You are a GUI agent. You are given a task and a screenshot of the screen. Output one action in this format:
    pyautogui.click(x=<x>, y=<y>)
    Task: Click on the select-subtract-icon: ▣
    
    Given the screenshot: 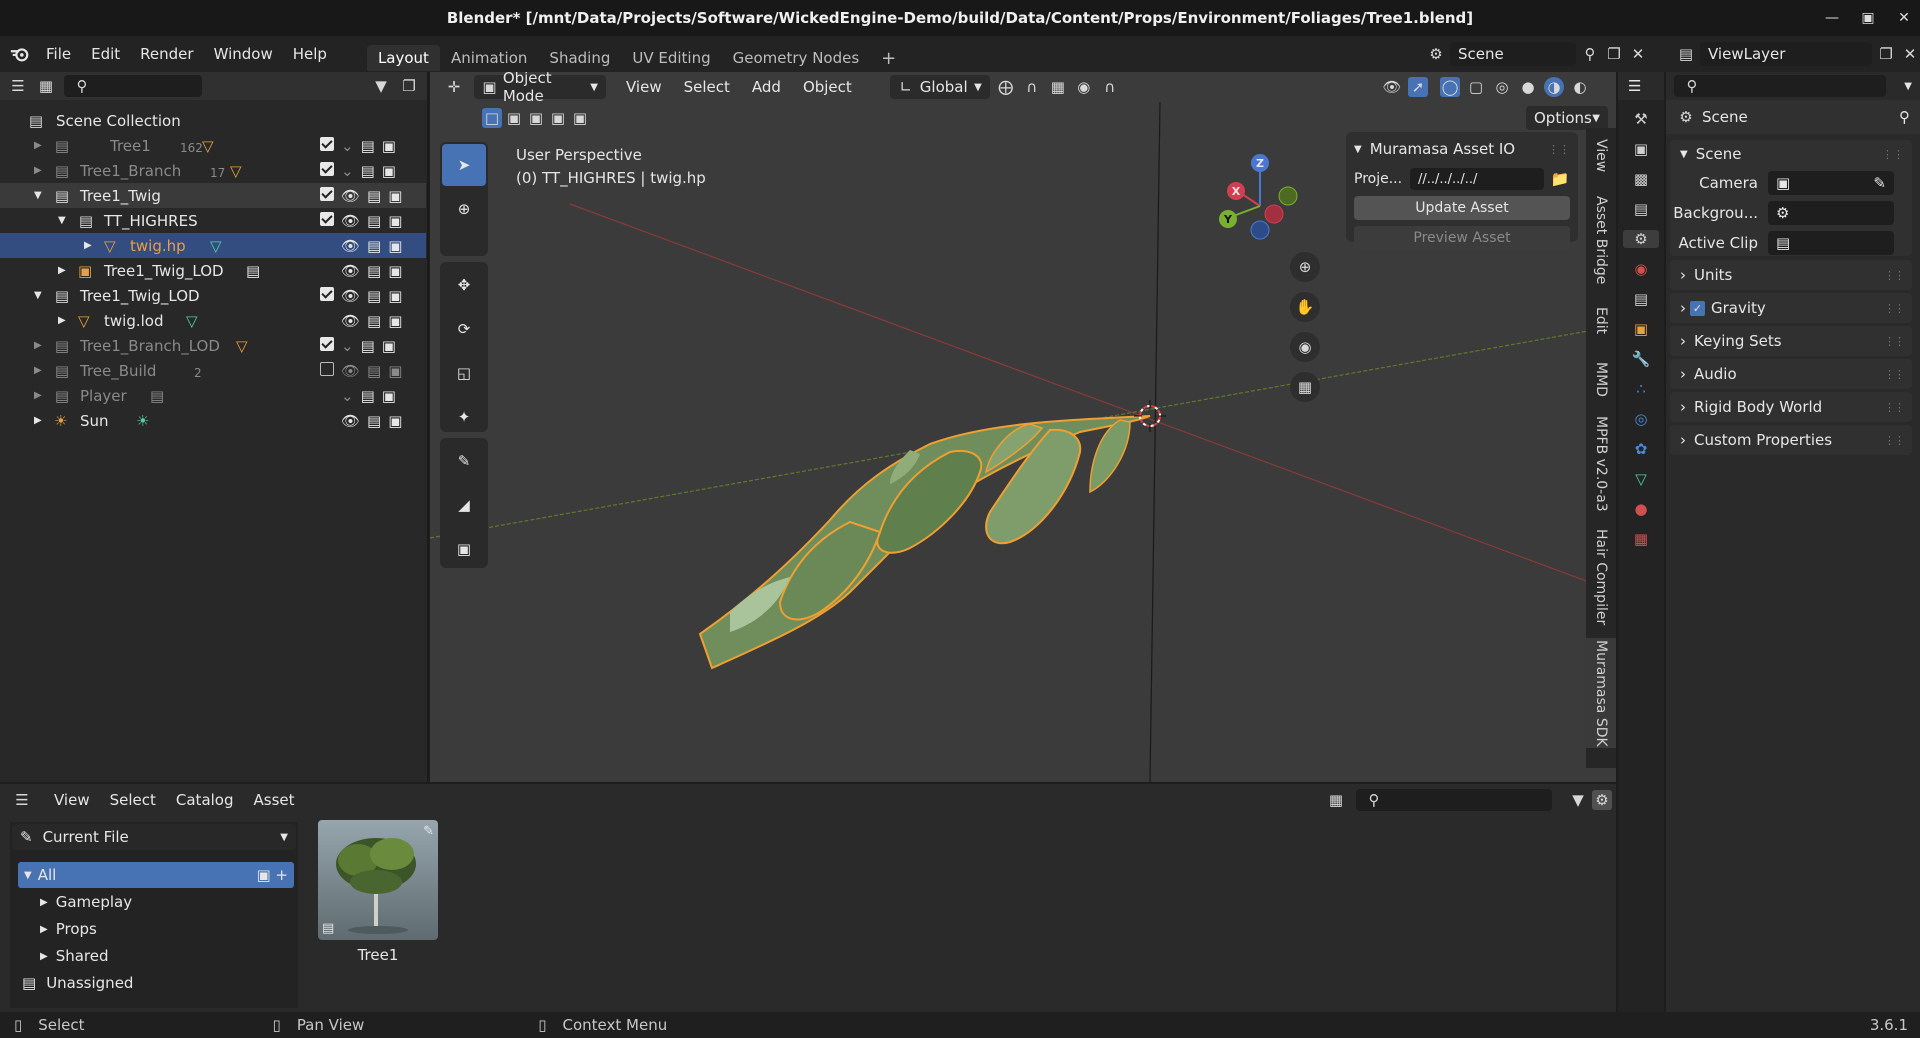 What is the action you would take?
    pyautogui.click(x=536, y=118)
    